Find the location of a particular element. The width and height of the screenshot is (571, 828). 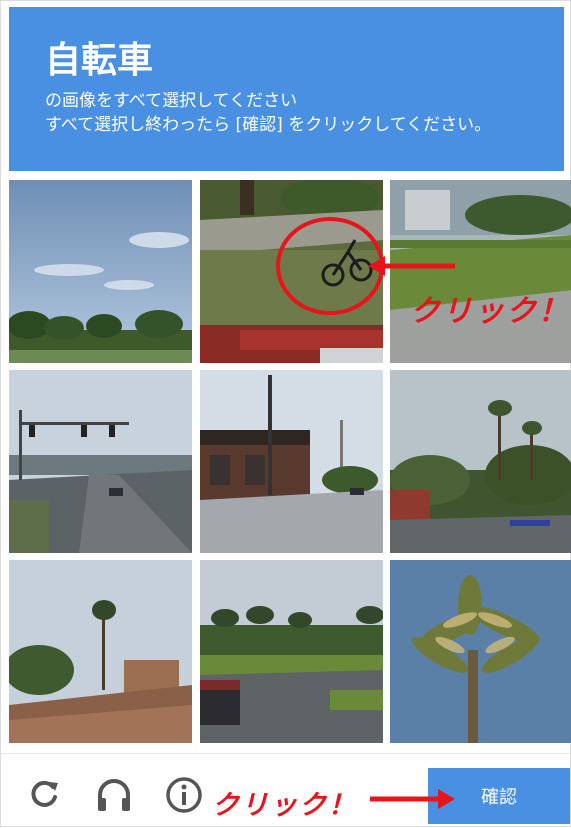

click-annotation-2: クリック！ is located at coordinates (284, 805).